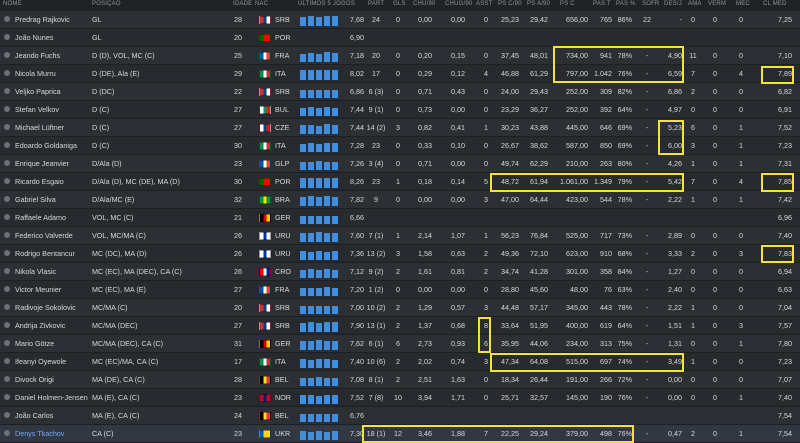 The image size is (800, 443). I want to click on header-assists: ASST, so click(484, 4).